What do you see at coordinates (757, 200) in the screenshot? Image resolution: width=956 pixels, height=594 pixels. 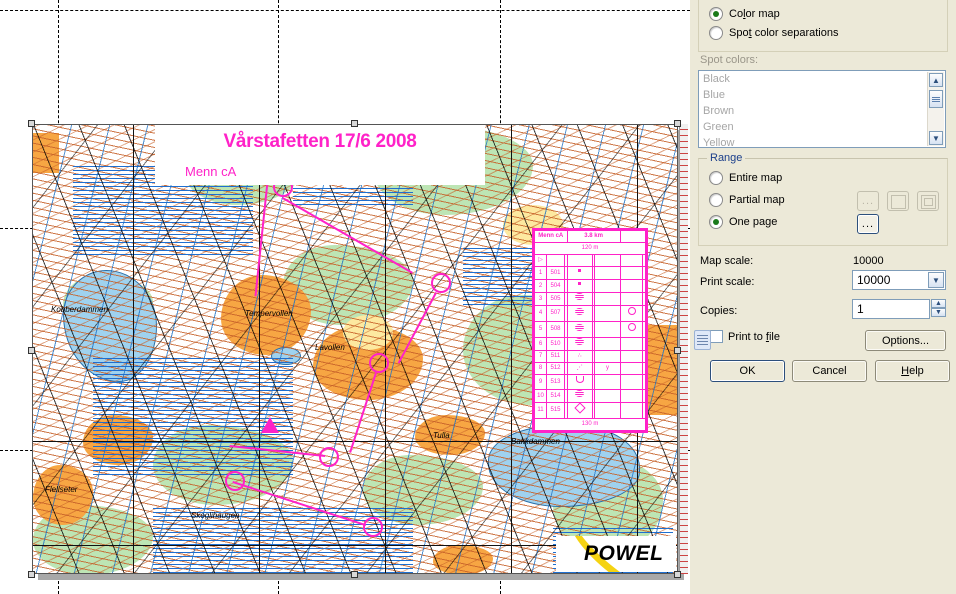 I see `radio-partial-map-label: Partial map` at bounding box center [757, 200].